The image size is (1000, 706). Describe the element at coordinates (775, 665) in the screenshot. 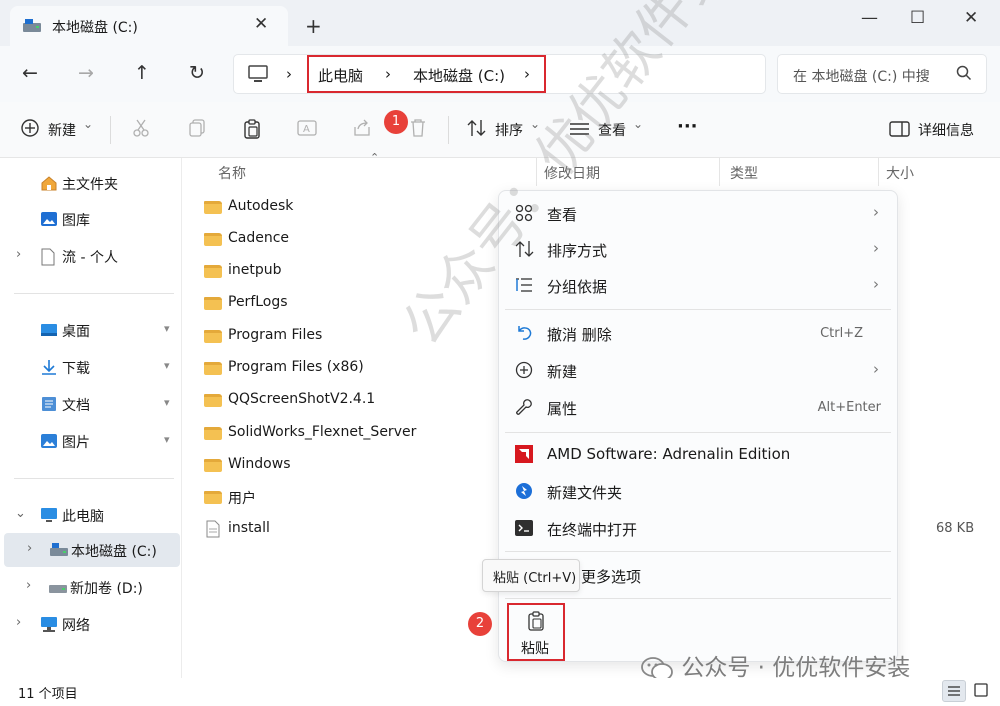

I see `wechat-watermark: 公众号 · 优优软件安装` at that location.